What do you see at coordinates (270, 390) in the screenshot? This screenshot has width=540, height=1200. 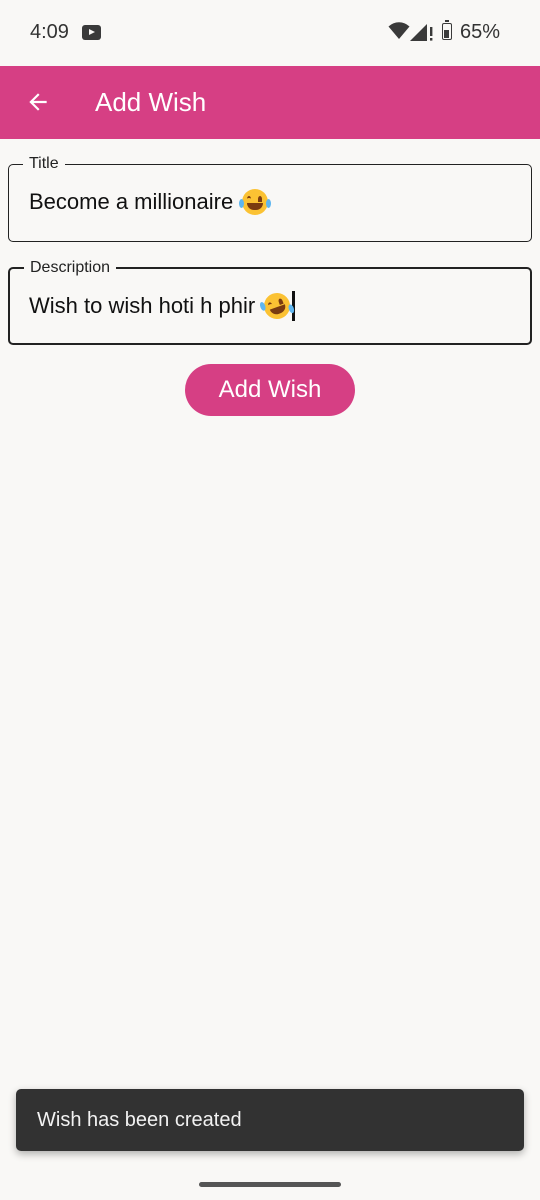 I see `add-wish-button: Add Wish` at bounding box center [270, 390].